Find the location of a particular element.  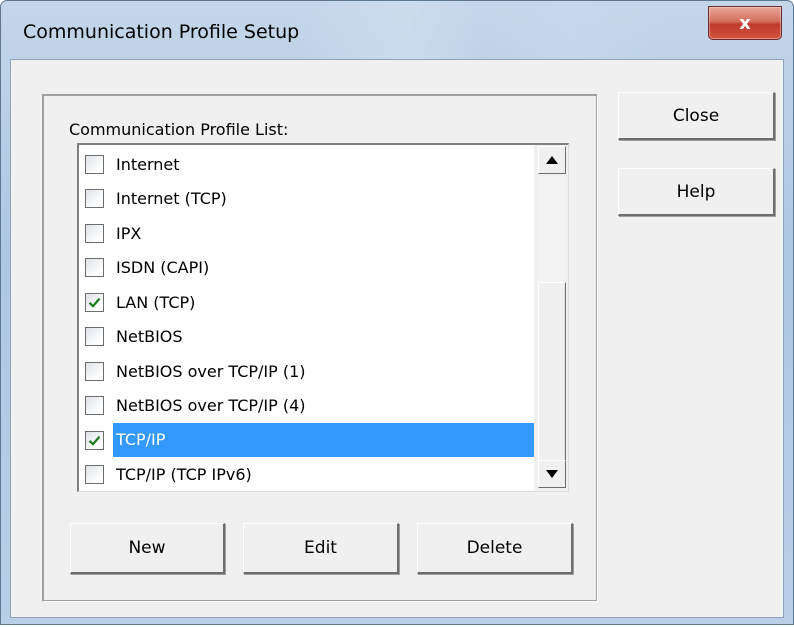

scrollbar-thumb is located at coordinates (552, 383).